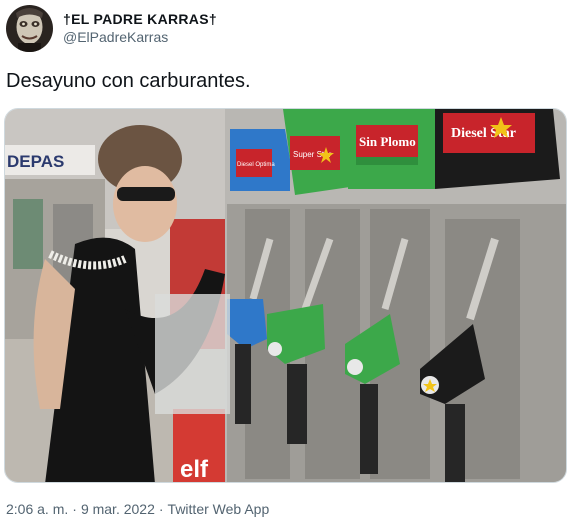 The height and width of the screenshot is (519, 571). I want to click on pump-label-1: Diesel Optima, so click(256, 165).